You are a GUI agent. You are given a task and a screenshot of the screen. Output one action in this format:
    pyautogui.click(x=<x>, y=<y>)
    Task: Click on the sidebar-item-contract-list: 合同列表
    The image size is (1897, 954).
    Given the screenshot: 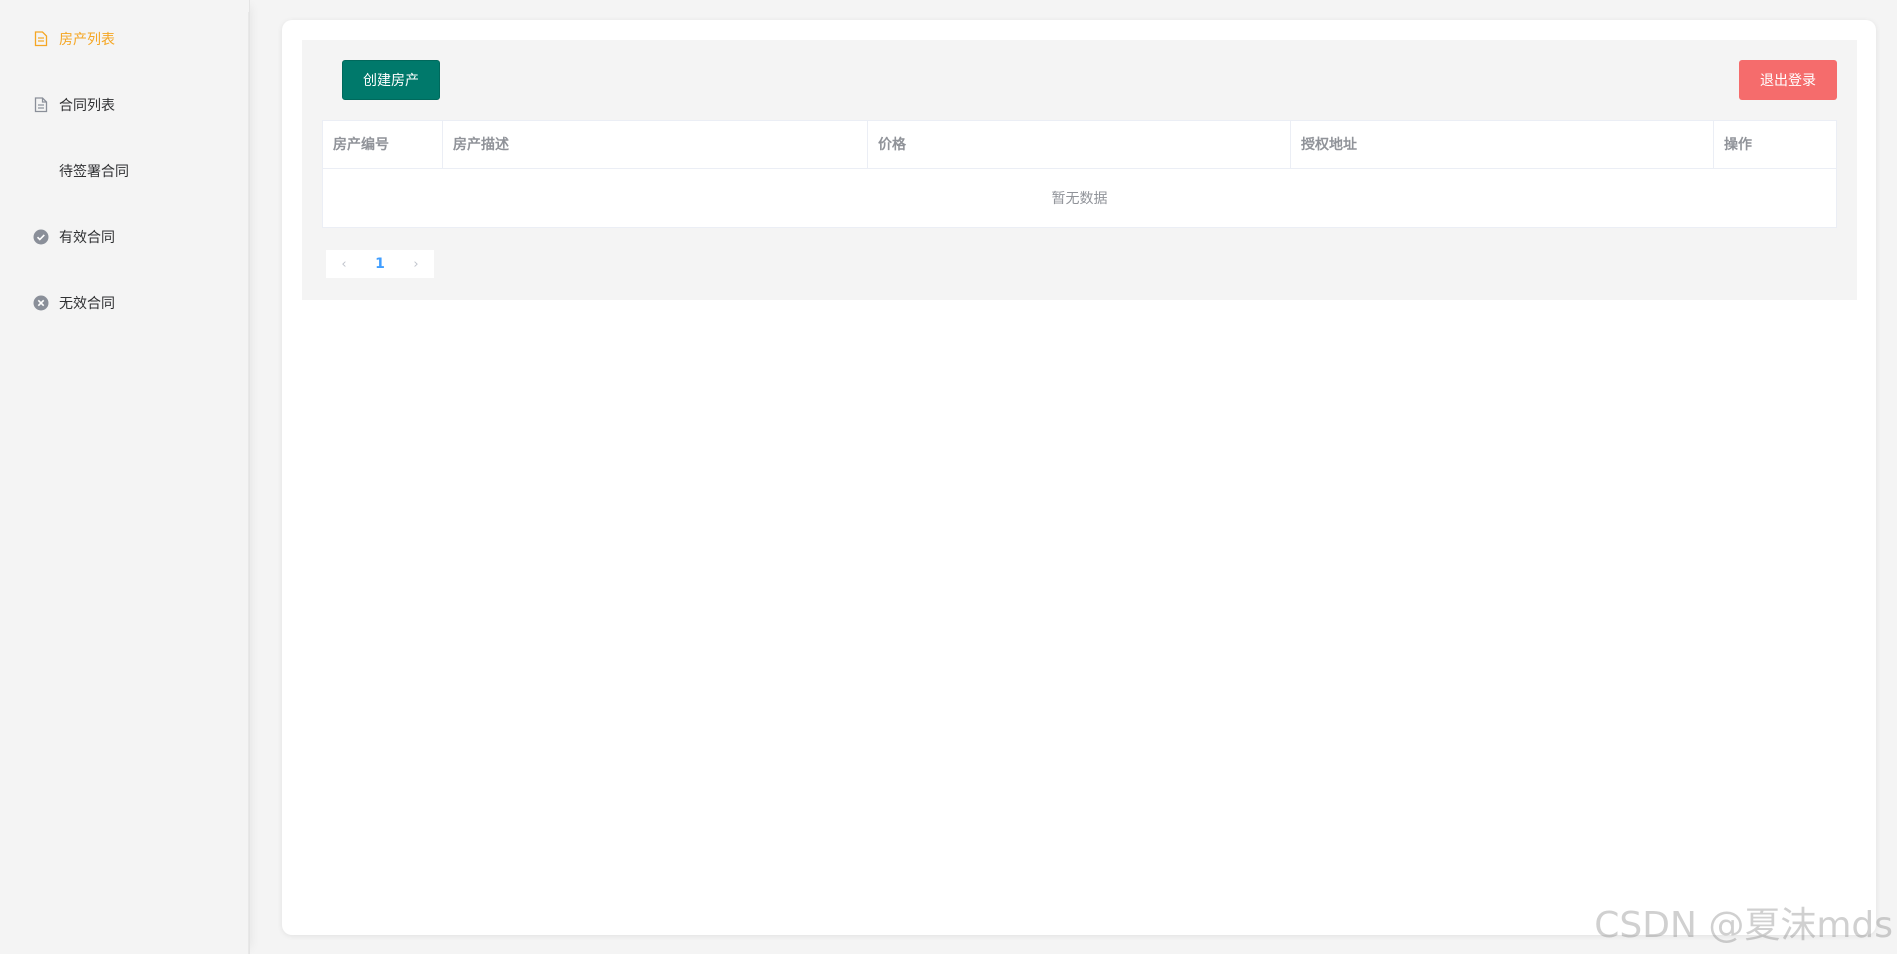 What is the action you would take?
    pyautogui.click(x=74, y=105)
    